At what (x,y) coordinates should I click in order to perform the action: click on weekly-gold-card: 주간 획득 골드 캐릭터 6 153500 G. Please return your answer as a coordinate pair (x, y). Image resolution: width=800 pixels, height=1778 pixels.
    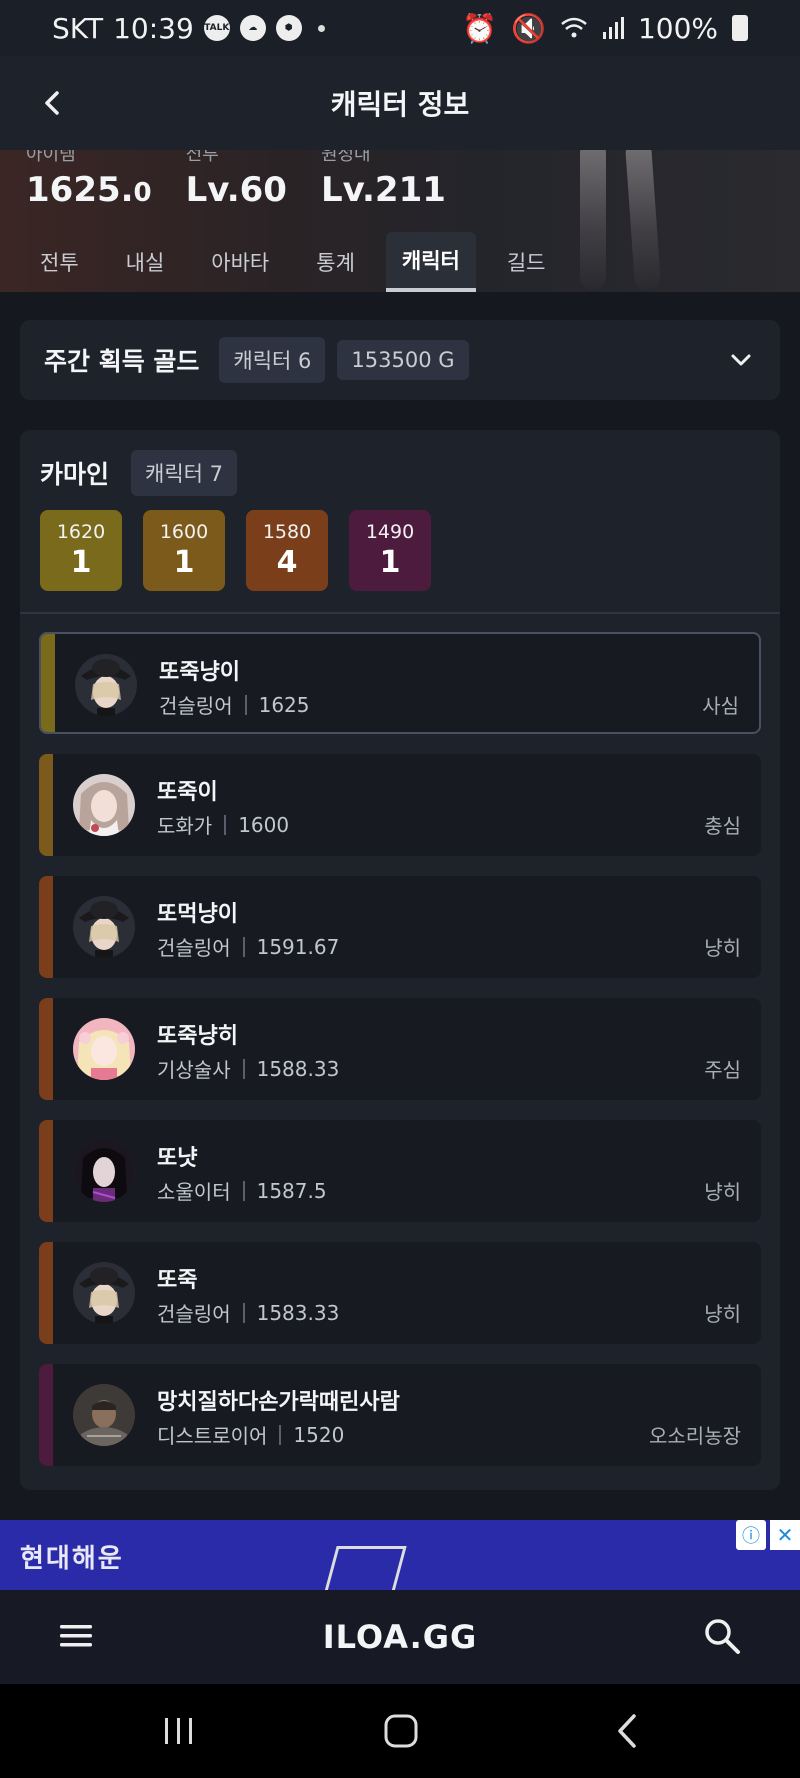
    Looking at the image, I should click on (400, 360).